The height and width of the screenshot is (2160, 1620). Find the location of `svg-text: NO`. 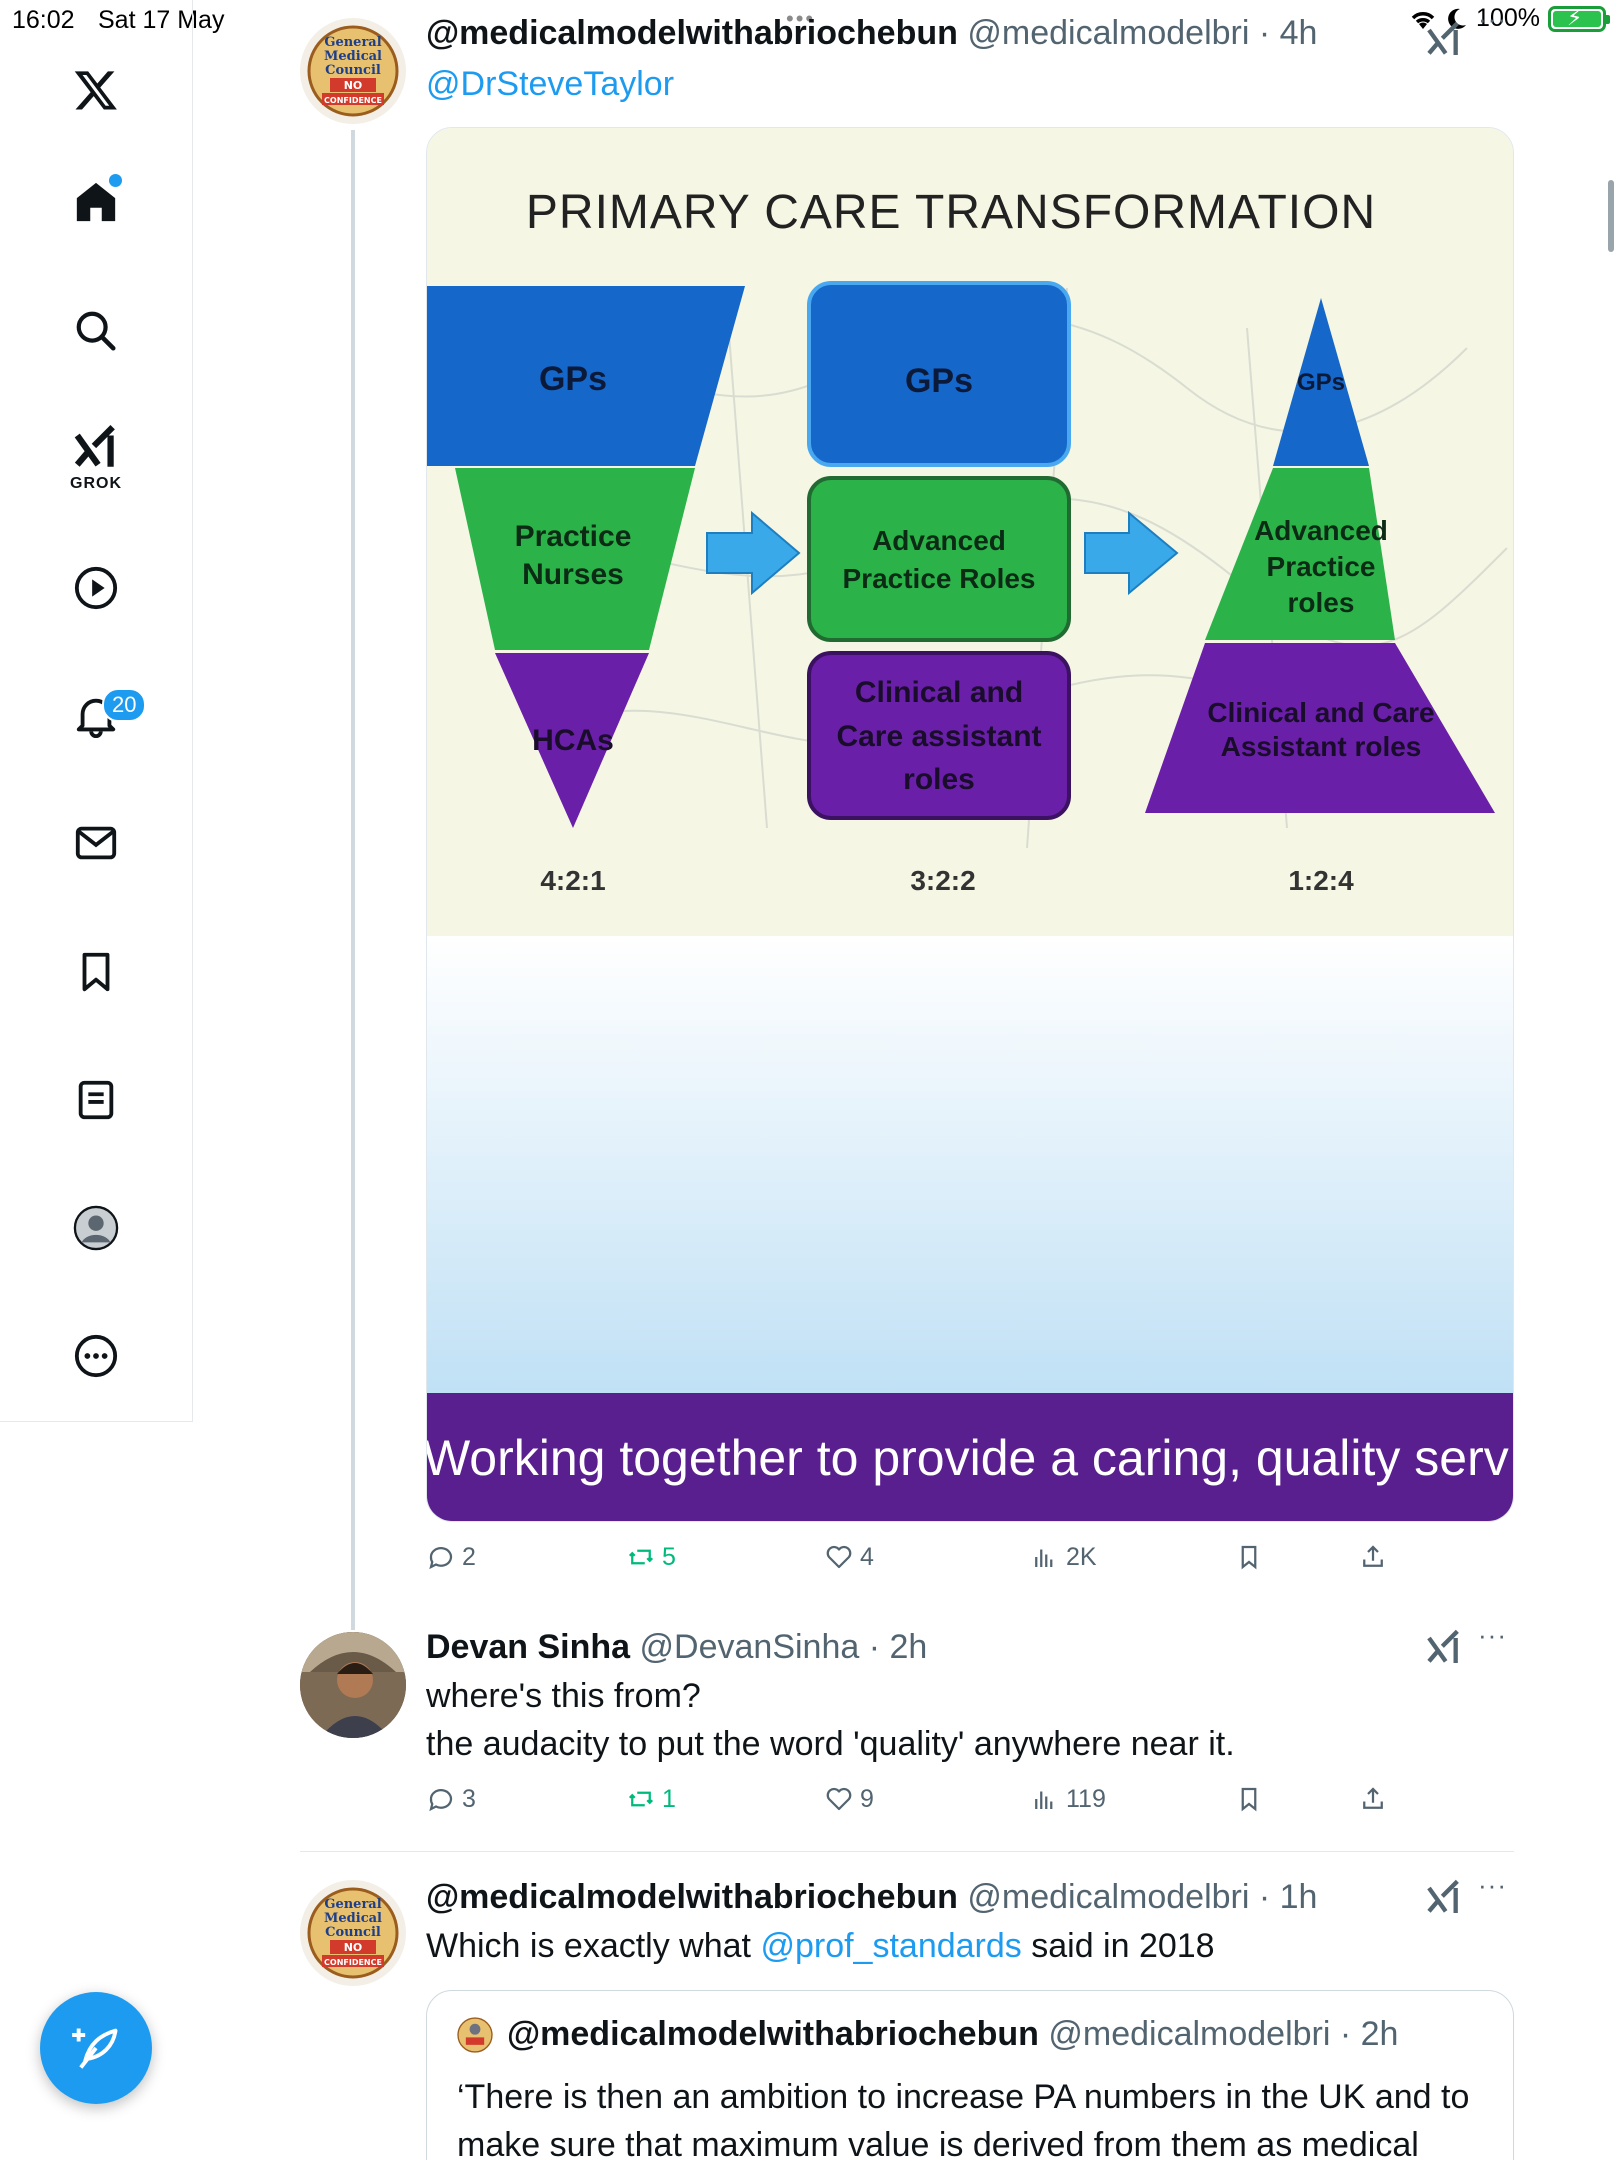

svg-text: NO is located at coordinates (353, 1947).